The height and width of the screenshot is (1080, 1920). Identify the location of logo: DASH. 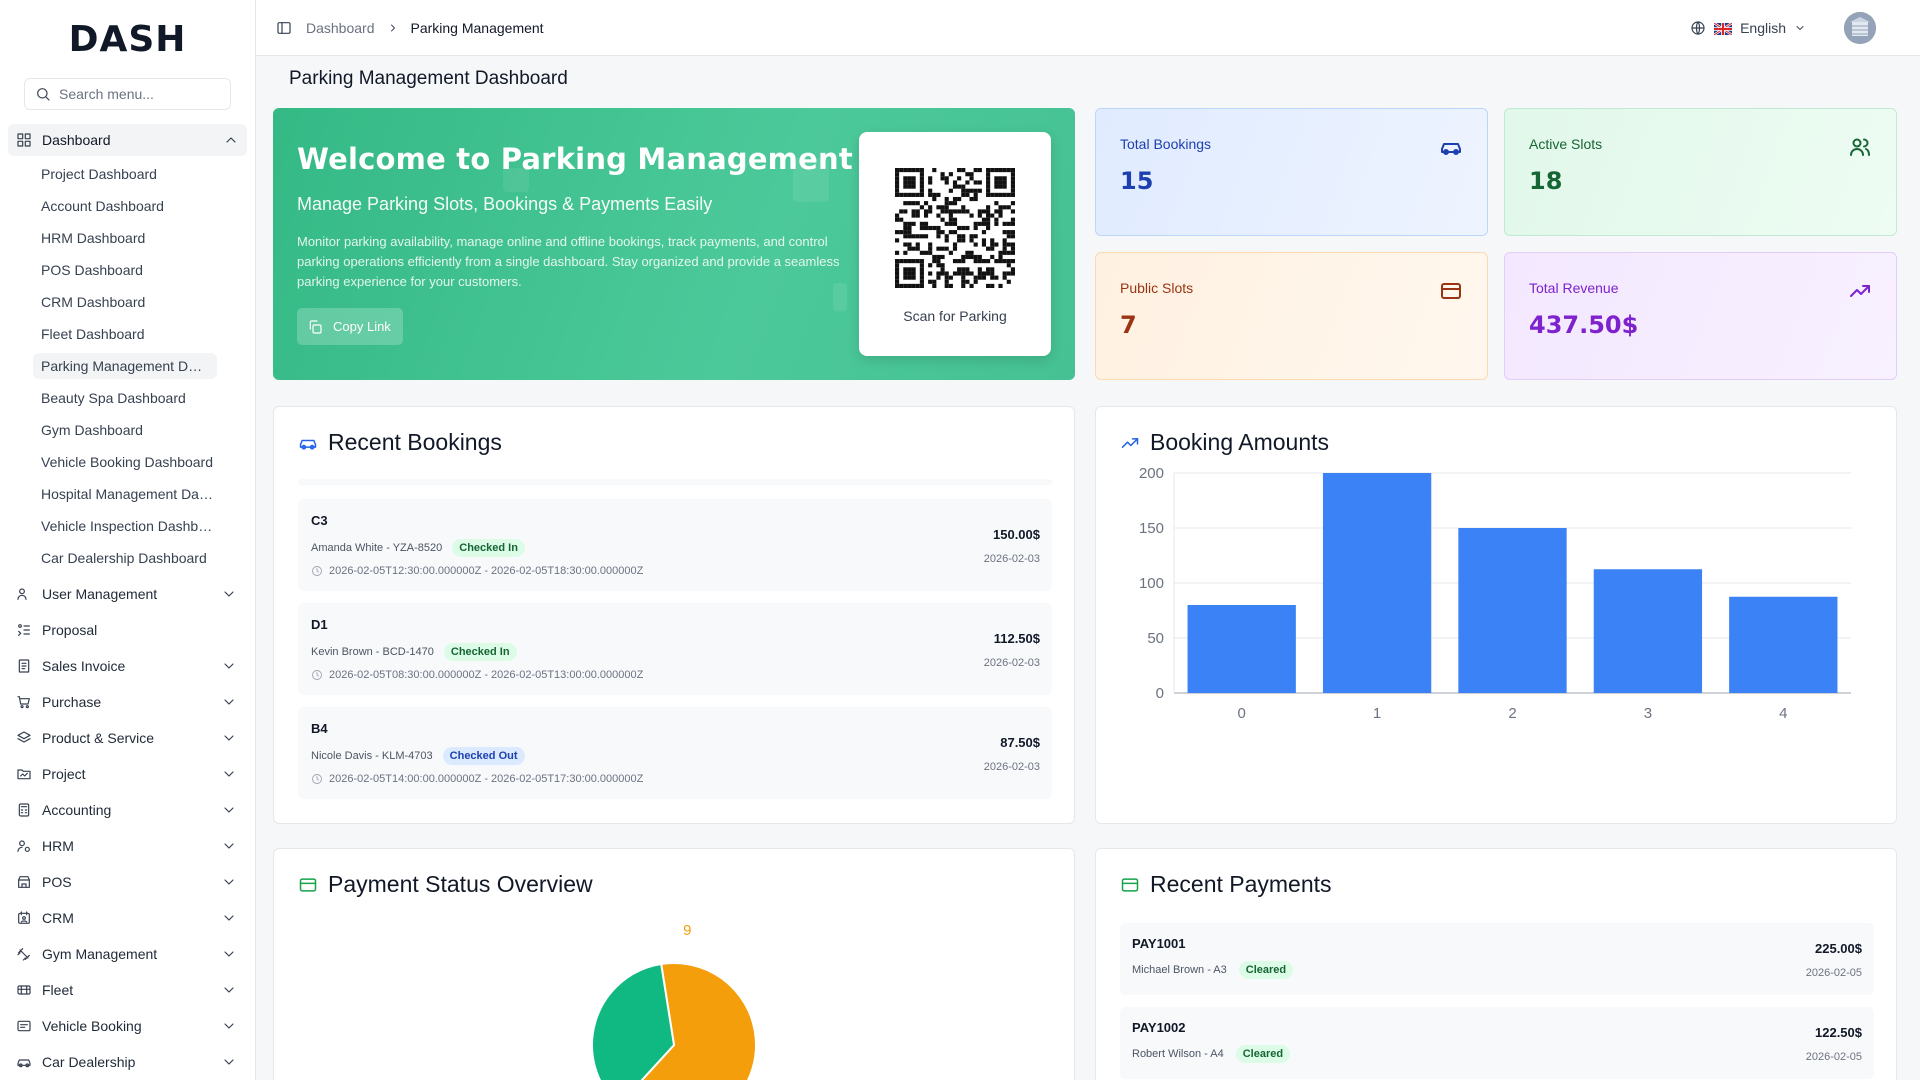
(127, 39).